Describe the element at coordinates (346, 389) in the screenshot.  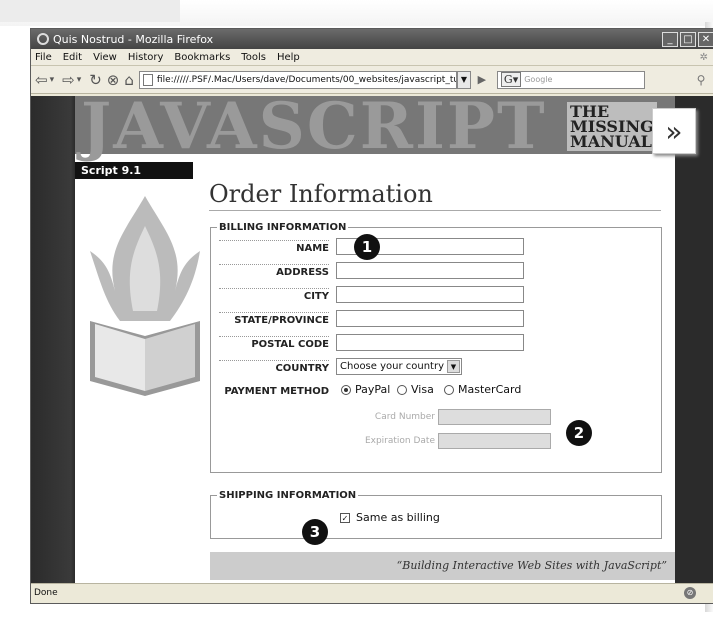
I see `paypal-radio-dot` at that location.